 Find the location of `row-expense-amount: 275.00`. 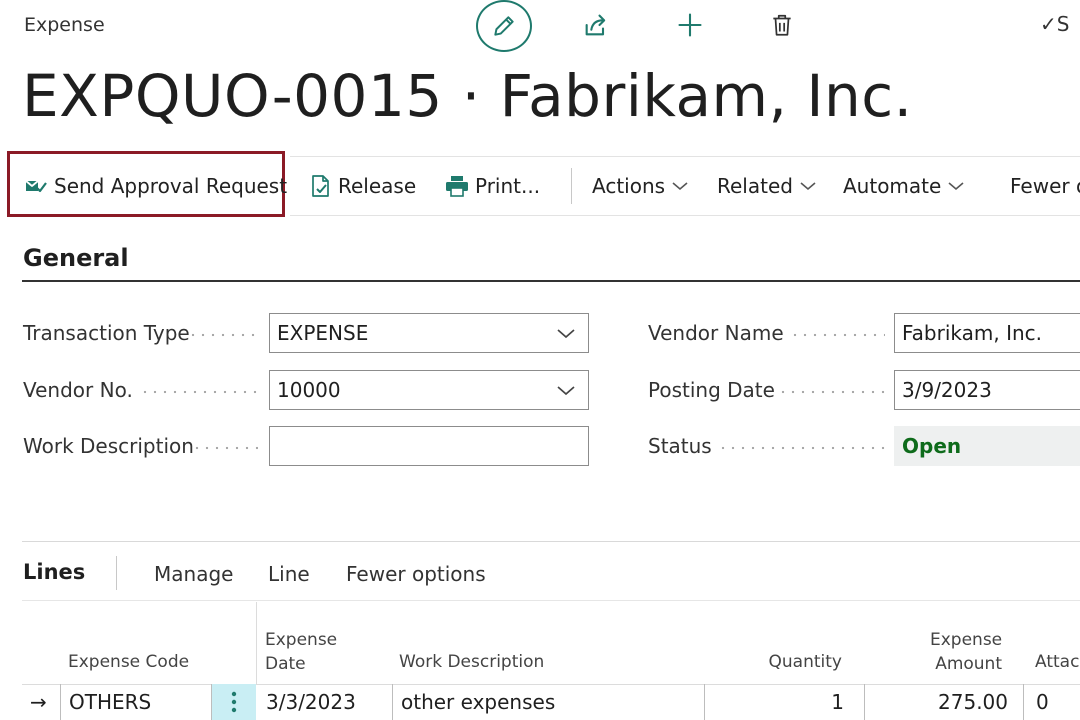

row-expense-amount: 275.00 is located at coordinates (954, 702).